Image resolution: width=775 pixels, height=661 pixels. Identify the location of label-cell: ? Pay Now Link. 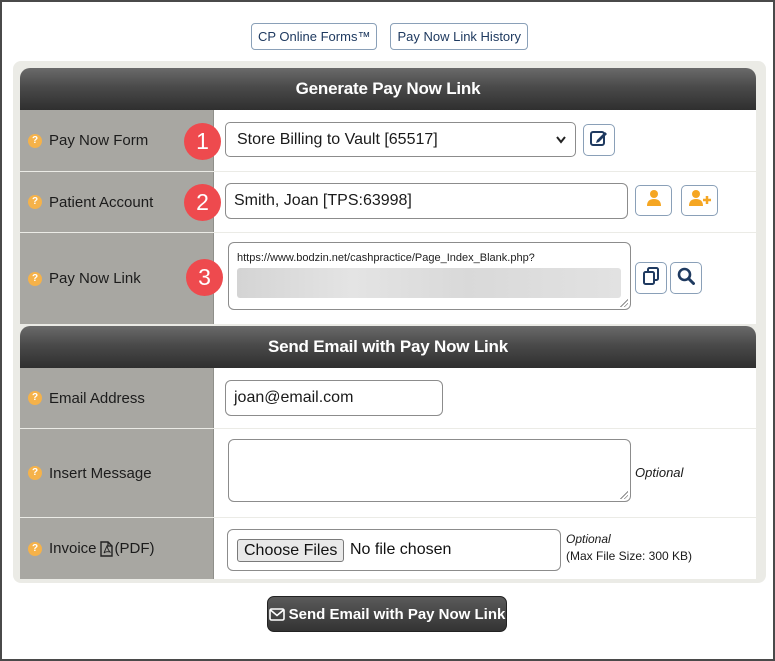
(117, 278).